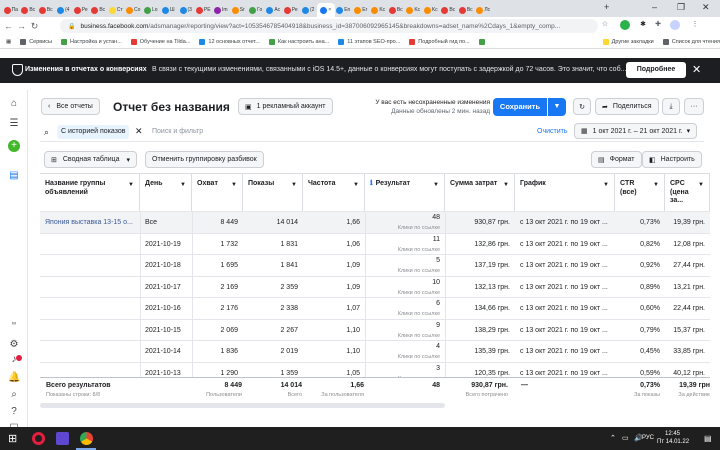  What do you see at coordinates (14, 176) in the screenshot?
I see `reports-icon: ▤` at bounding box center [14, 176].